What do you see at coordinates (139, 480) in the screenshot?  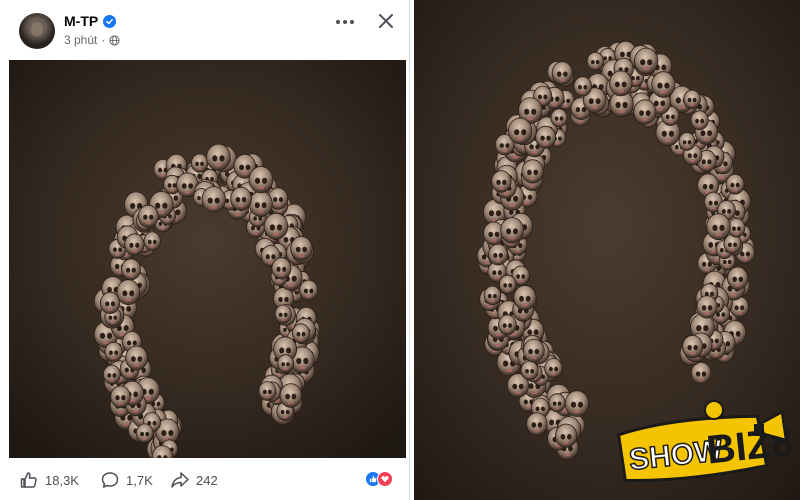 I see `comment-count: 1,7K` at bounding box center [139, 480].